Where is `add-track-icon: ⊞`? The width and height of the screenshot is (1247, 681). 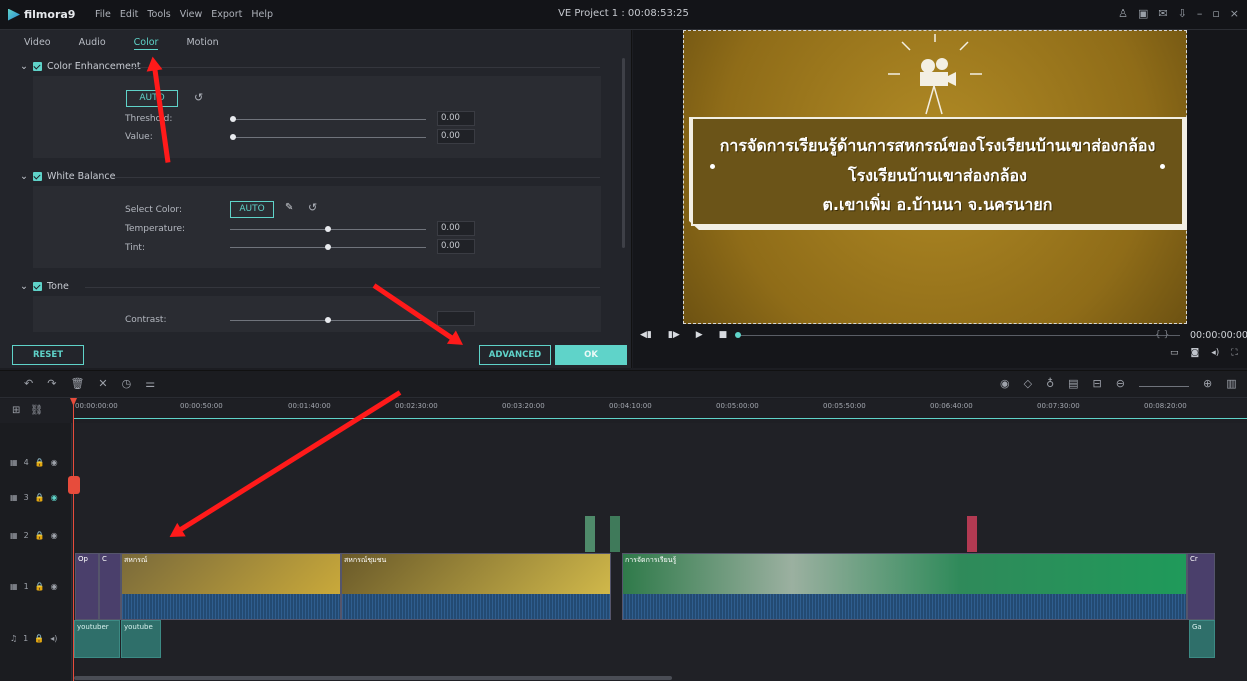
add-track-icon: ⊞ is located at coordinates (16, 410).